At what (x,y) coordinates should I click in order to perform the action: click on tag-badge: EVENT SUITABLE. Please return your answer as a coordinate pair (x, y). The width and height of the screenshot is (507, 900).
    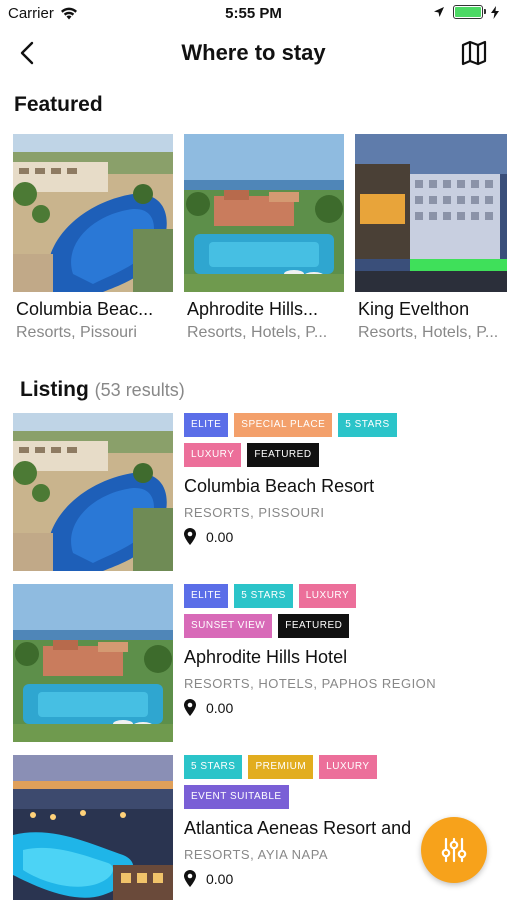
    Looking at the image, I should click on (236, 797).